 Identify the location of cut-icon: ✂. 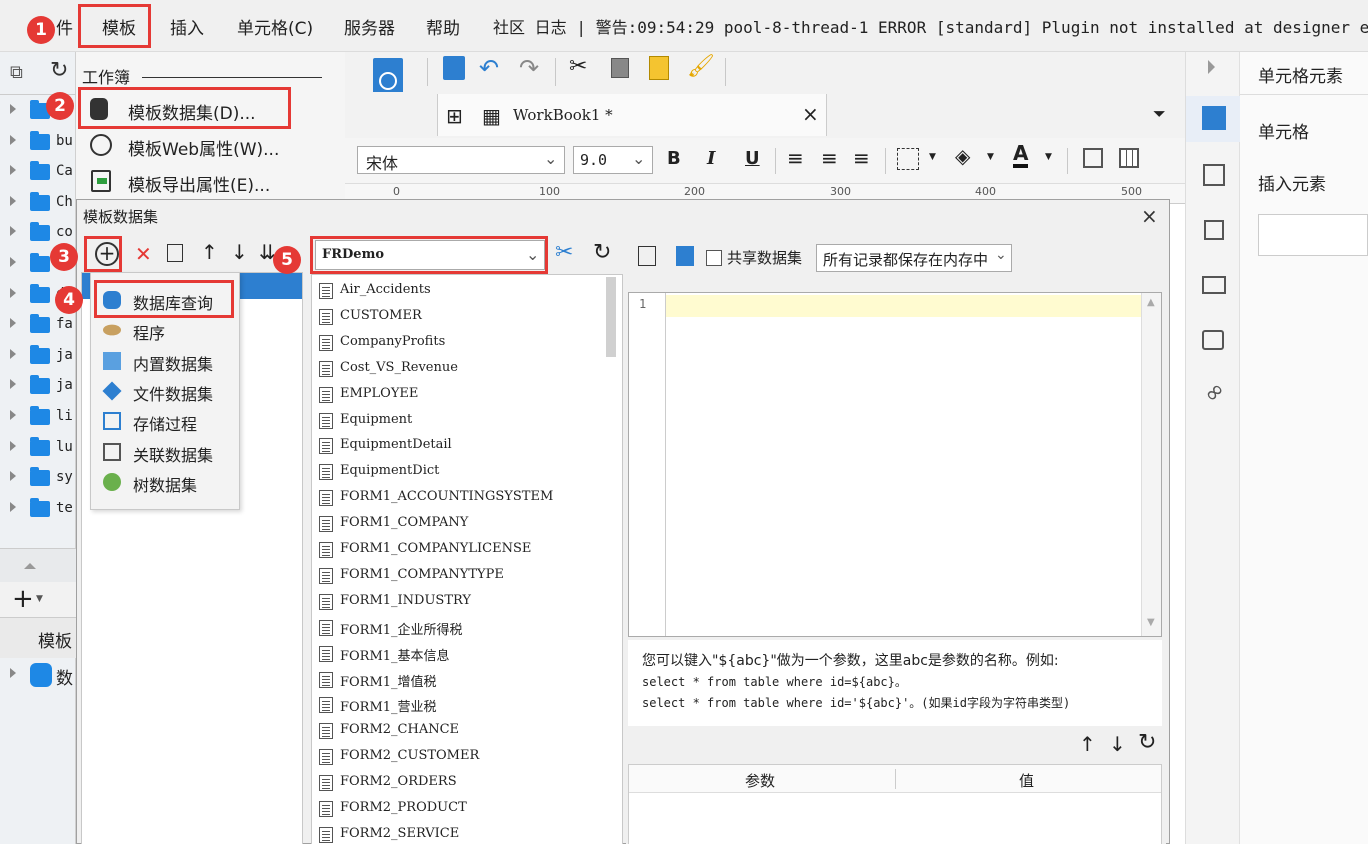
(578, 66).